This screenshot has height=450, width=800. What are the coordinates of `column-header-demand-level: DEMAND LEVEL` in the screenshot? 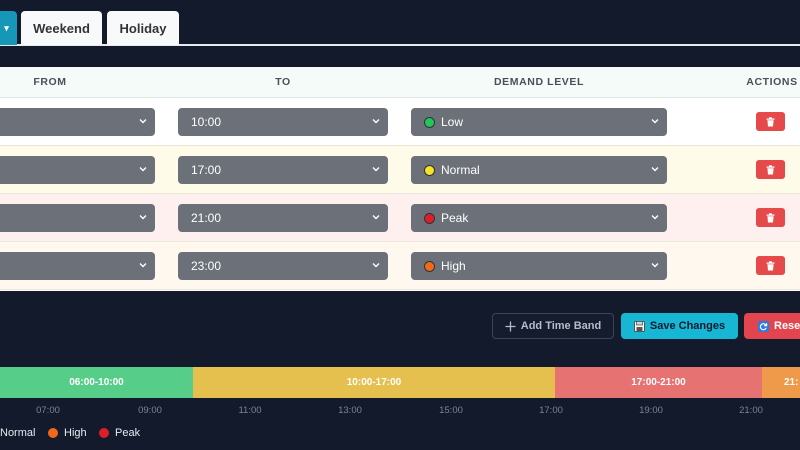 It's located at (539, 82).